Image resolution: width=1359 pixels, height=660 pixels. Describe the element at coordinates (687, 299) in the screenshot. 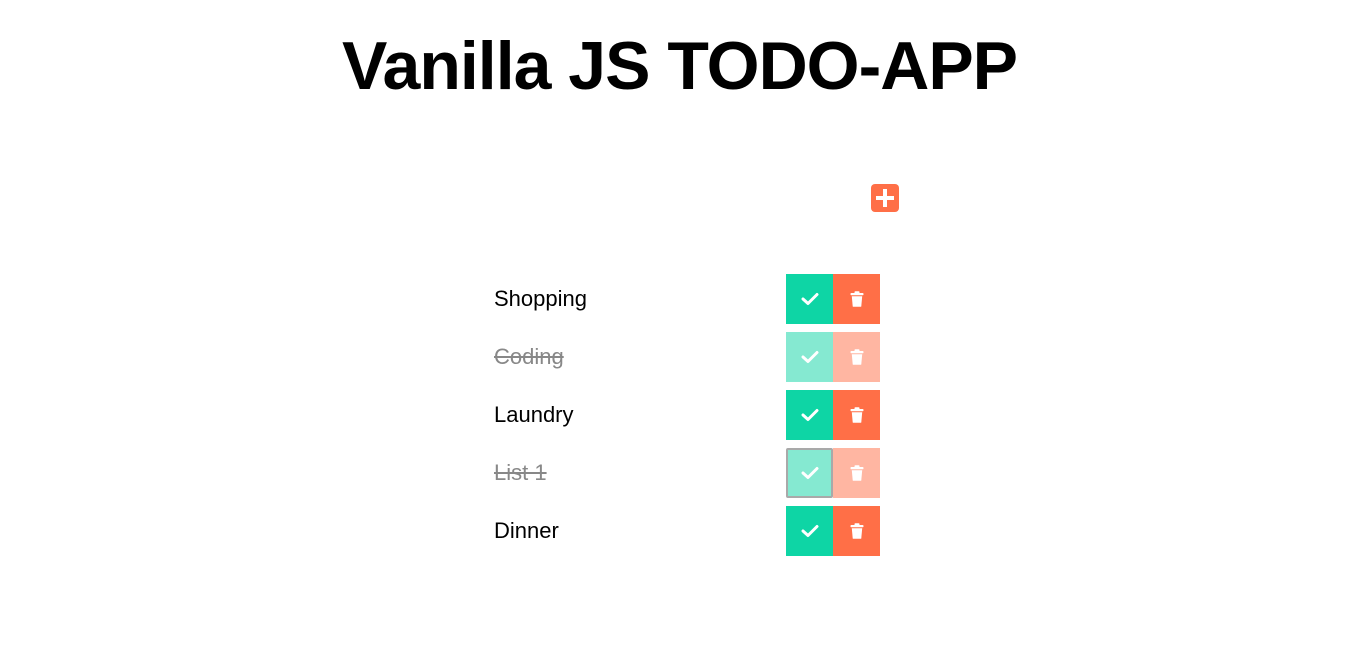

I see `todo-item: Shopping` at that location.